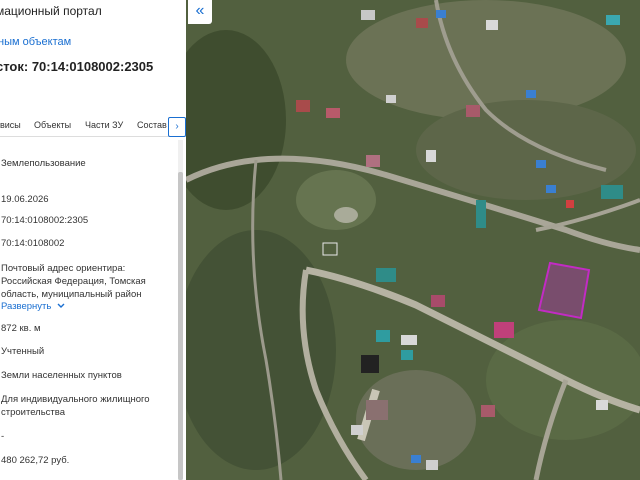 This screenshot has height=480, width=640. I want to click on land-use-value: Землепользование, so click(43, 163).